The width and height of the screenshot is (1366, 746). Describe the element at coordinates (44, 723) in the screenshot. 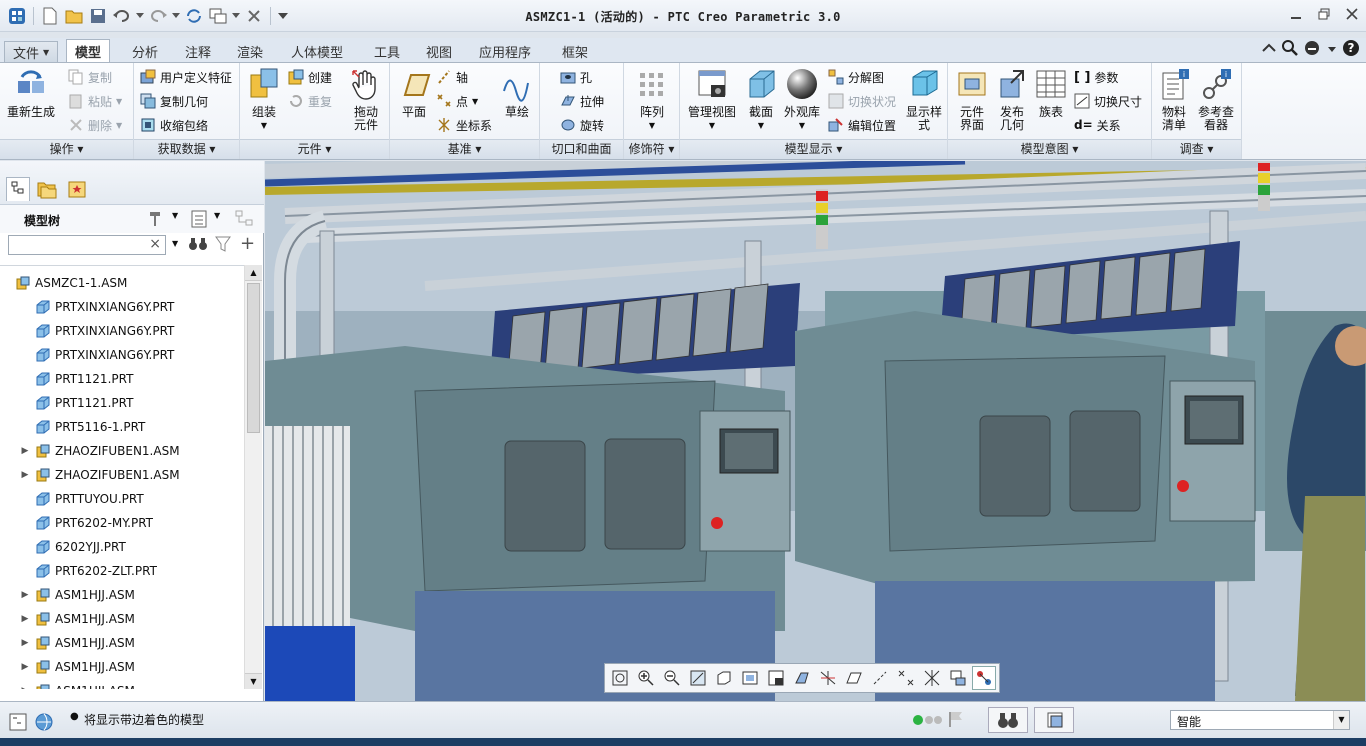

I see `toggle-browser-icon` at that location.